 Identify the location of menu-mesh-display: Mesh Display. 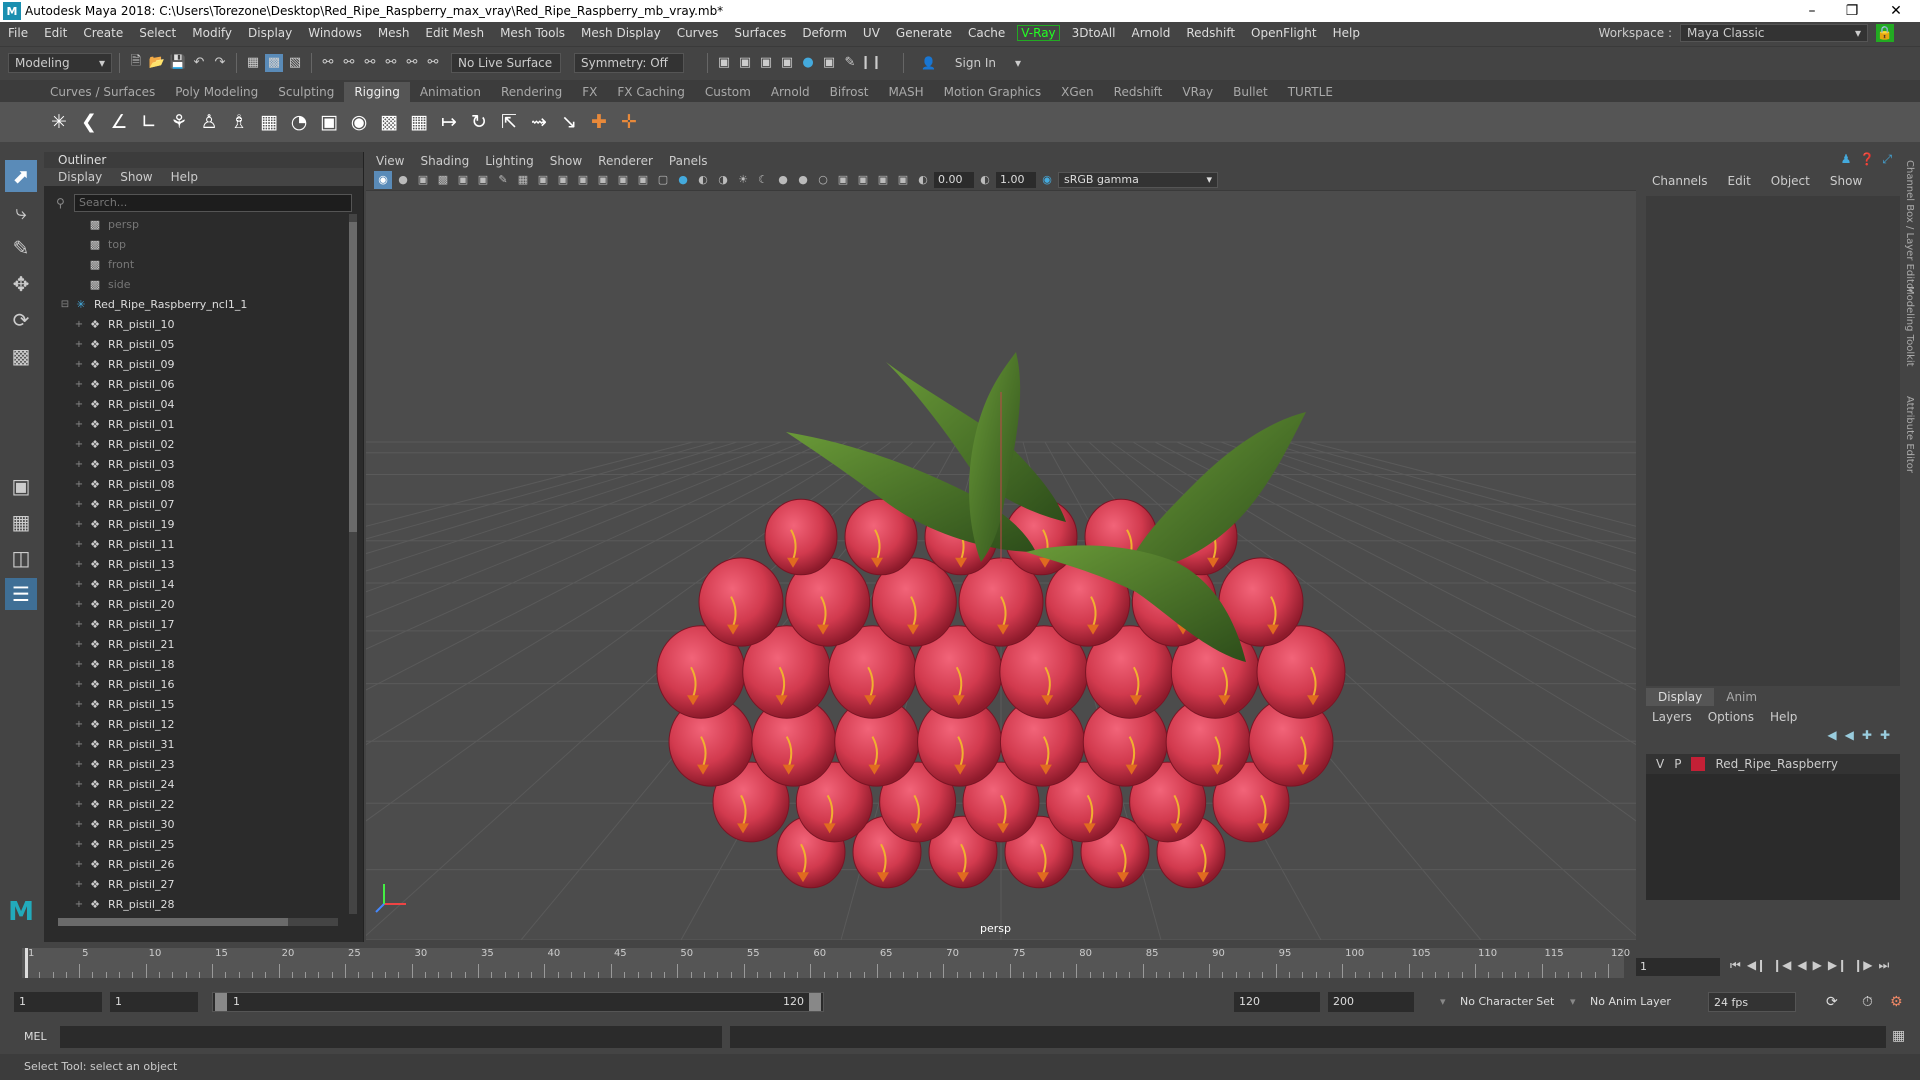
(621, 33).